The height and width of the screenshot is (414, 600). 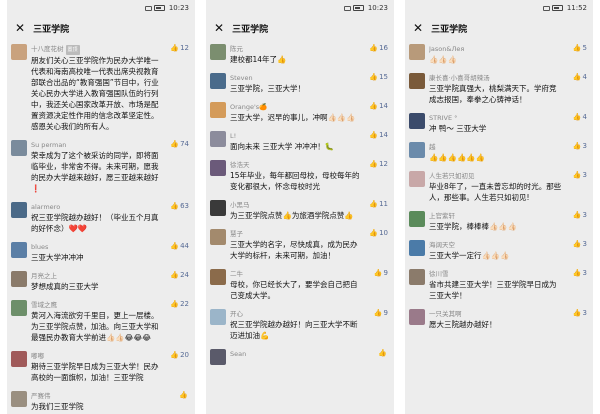 What do you see at coordinates (496, 274) in the screenshot?
I see `comment-author: 徐川雪` at bounding box center [496, 274].